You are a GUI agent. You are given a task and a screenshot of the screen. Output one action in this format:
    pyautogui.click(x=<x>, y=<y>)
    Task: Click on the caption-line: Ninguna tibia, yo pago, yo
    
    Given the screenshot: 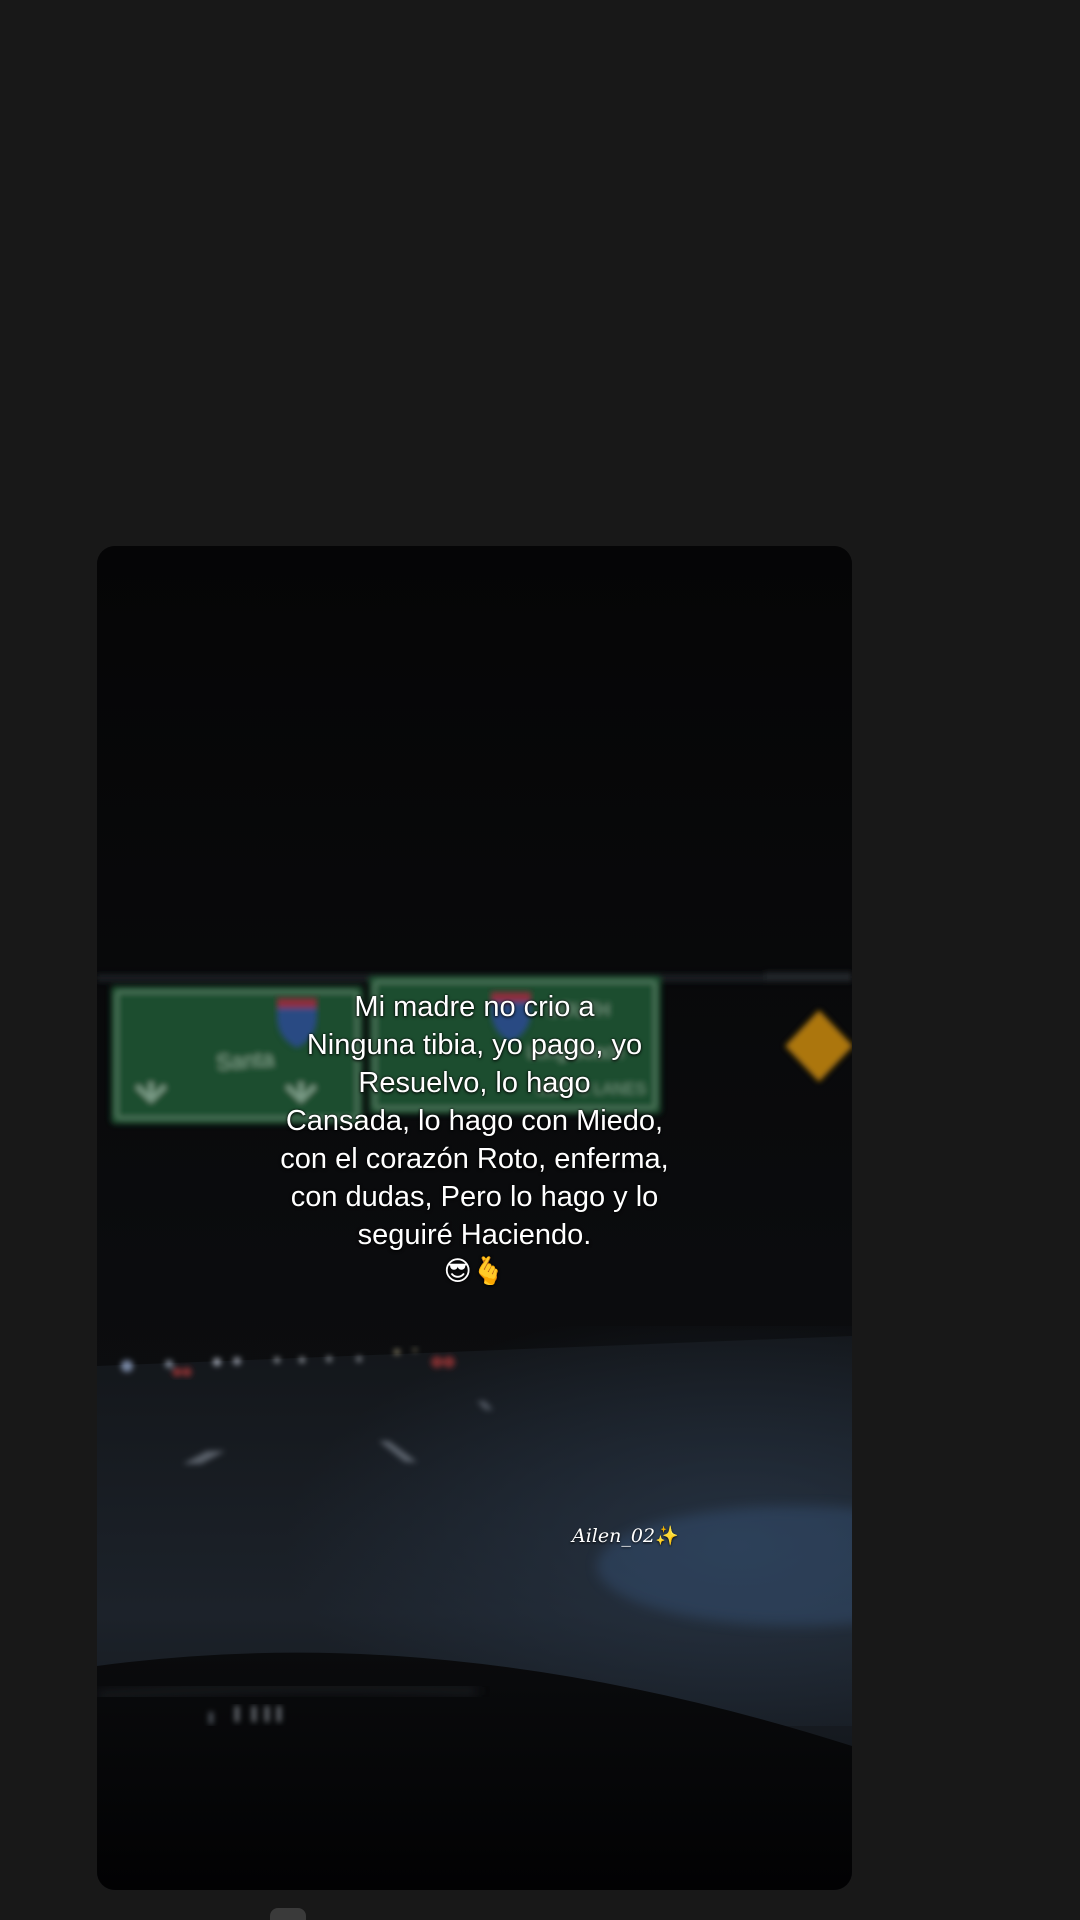 What is the action you would take?
    pyautogui.click(x=474, y=1045)
    